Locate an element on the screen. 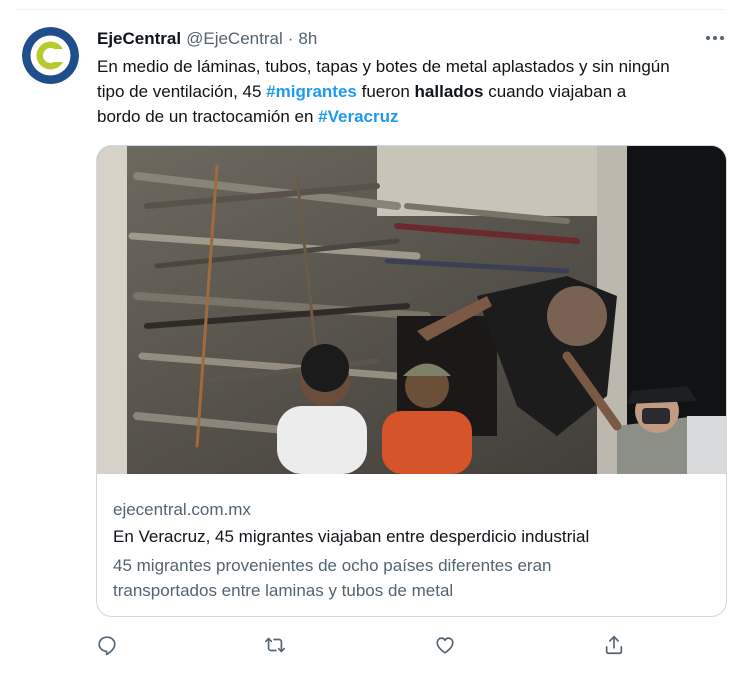  tweet-header: EjeCentral @EjeCentral · 8h is located at coordinates (207, 39).